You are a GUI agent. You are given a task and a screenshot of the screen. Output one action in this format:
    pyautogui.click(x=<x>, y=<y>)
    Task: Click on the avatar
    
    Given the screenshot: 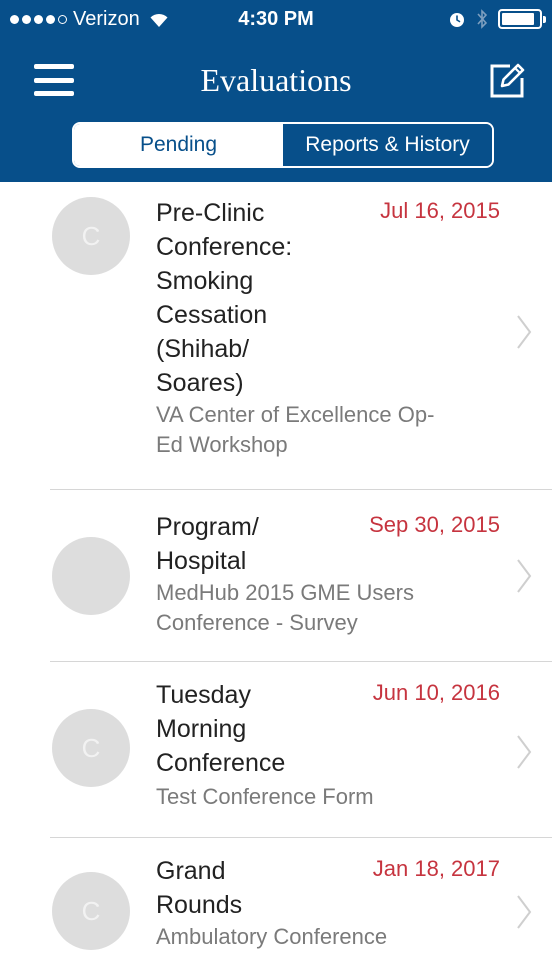 What is the action you would take?
    pyautogui.click(x=91, y=576)
    